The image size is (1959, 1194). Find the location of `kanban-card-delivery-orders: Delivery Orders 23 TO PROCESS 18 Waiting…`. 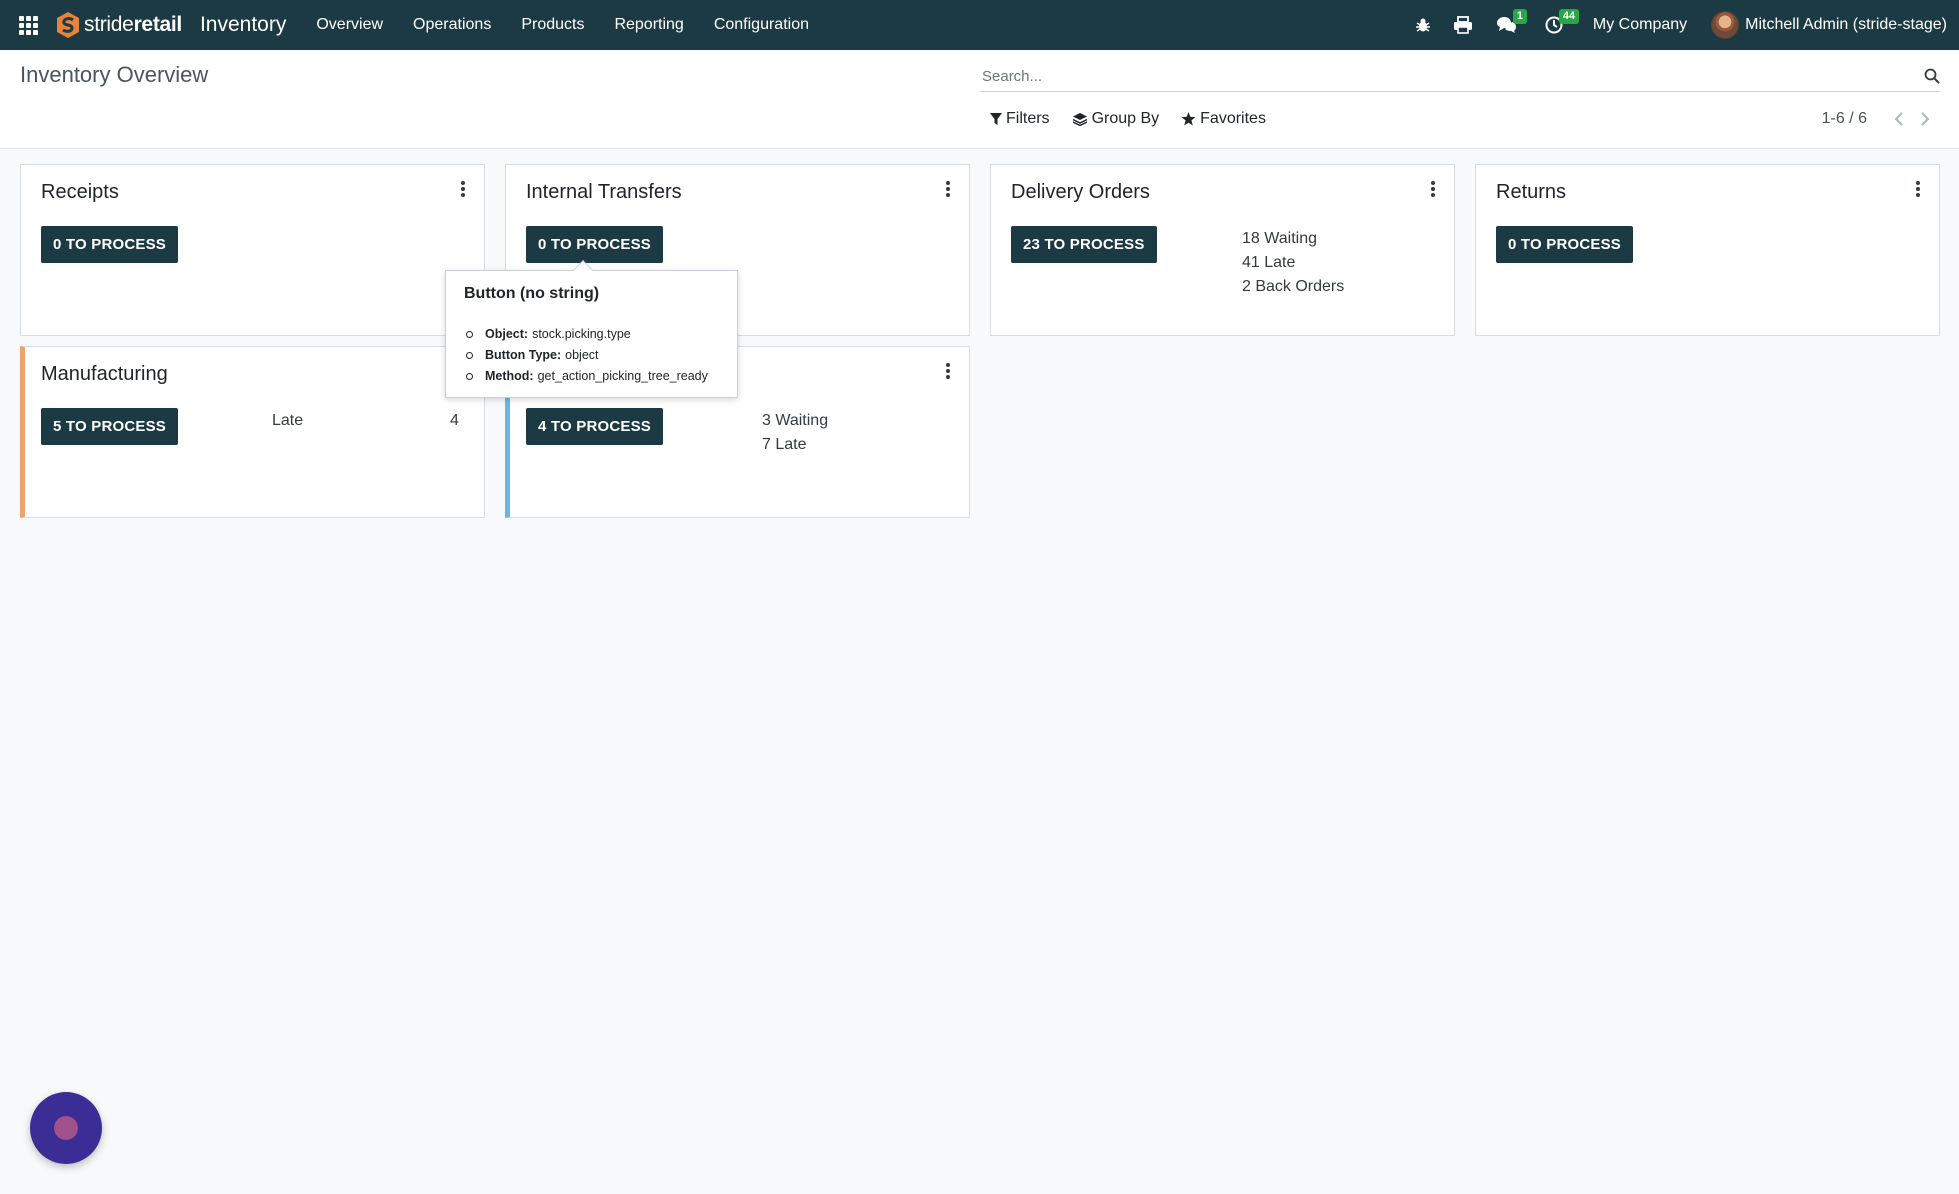

kanban-card-delivery-orders: Delivery Orders 23 TO PROCESS 18 Waiting… is located at coordinates (1222, 250).